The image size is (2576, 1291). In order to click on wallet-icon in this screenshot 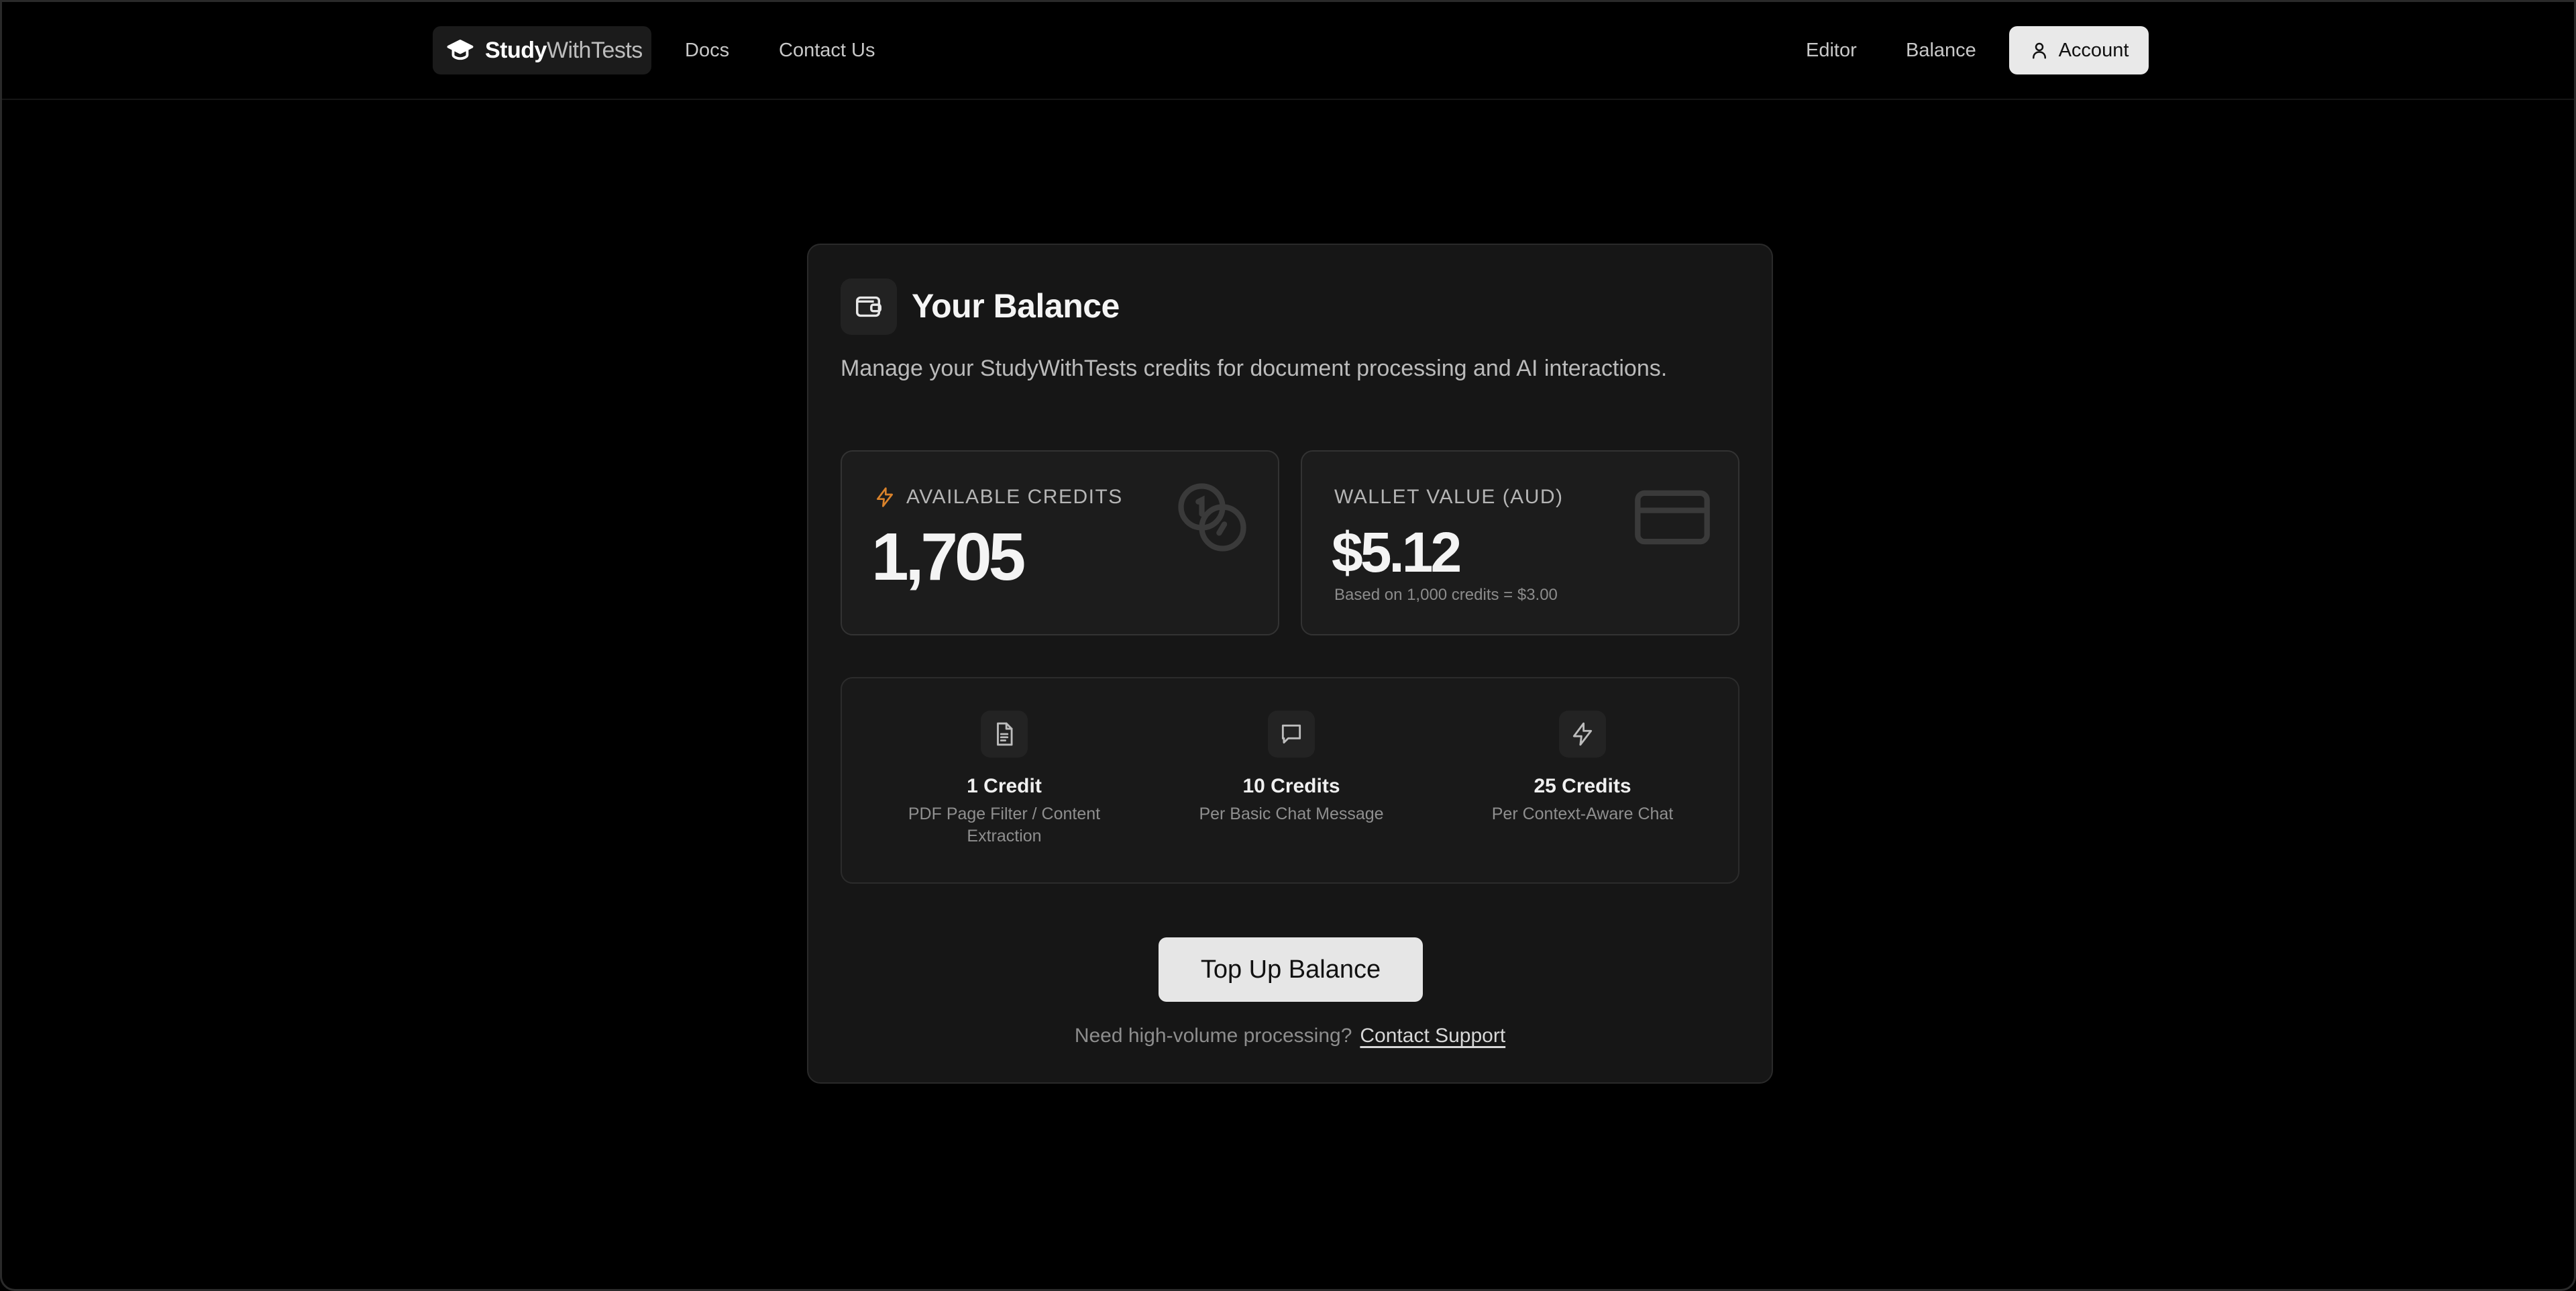, I will do `click(869, 306)`.